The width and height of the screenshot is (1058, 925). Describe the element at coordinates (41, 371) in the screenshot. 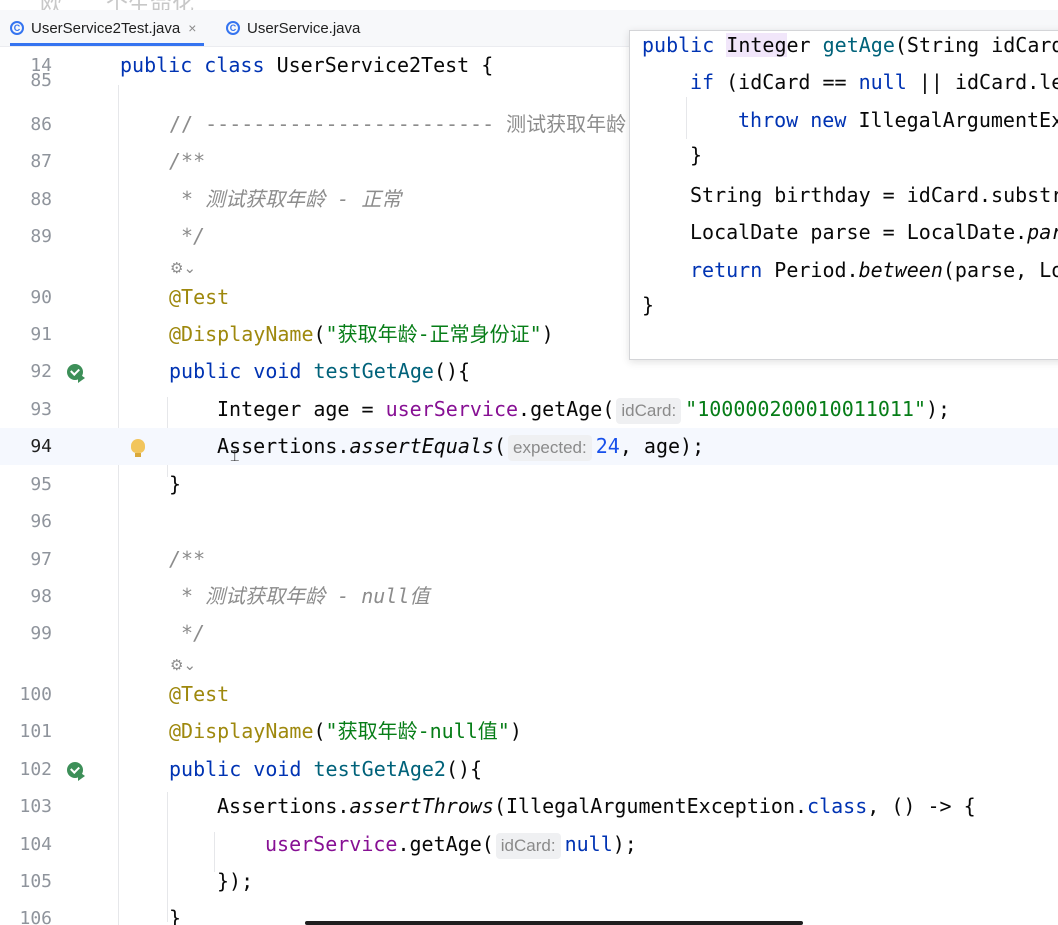

I see `line-number: 92` at that location.